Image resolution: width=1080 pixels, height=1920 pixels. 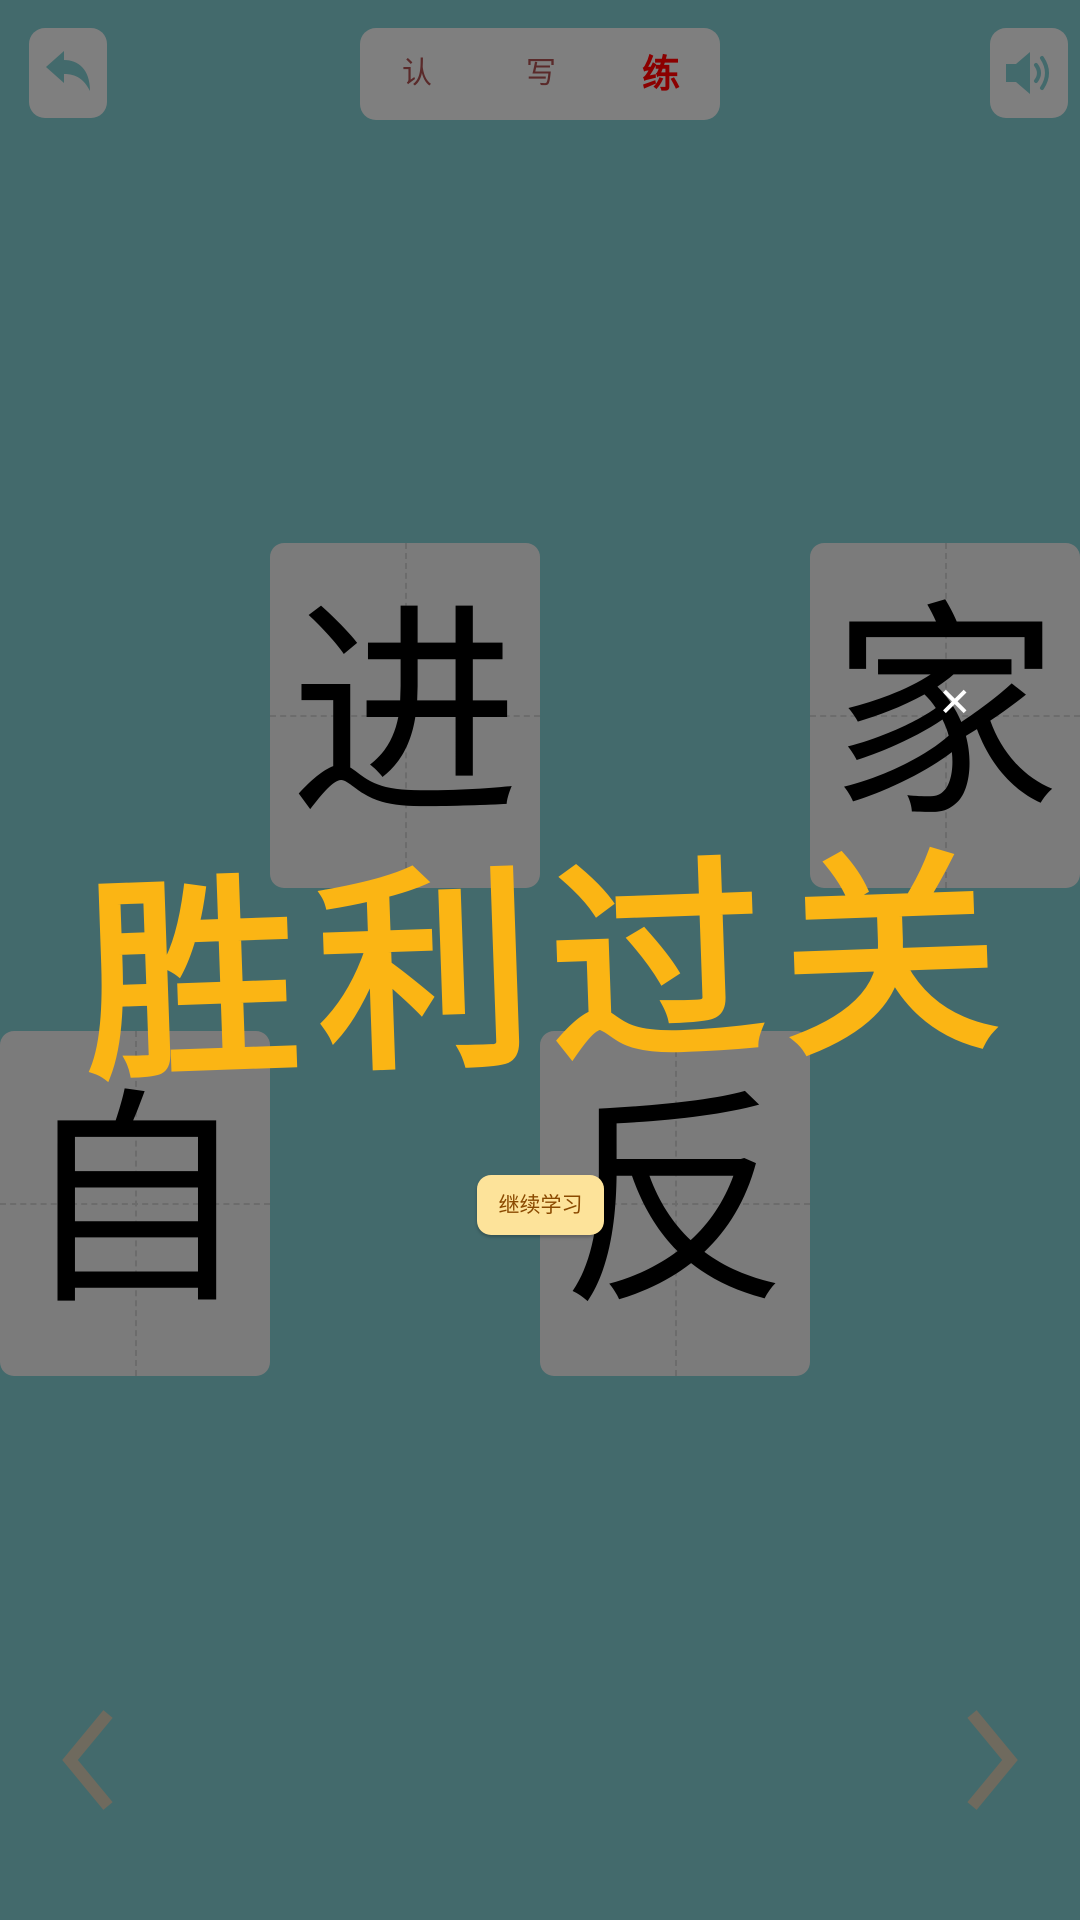 I want to click on back-arrow-icon, so click(x=68, y=71).